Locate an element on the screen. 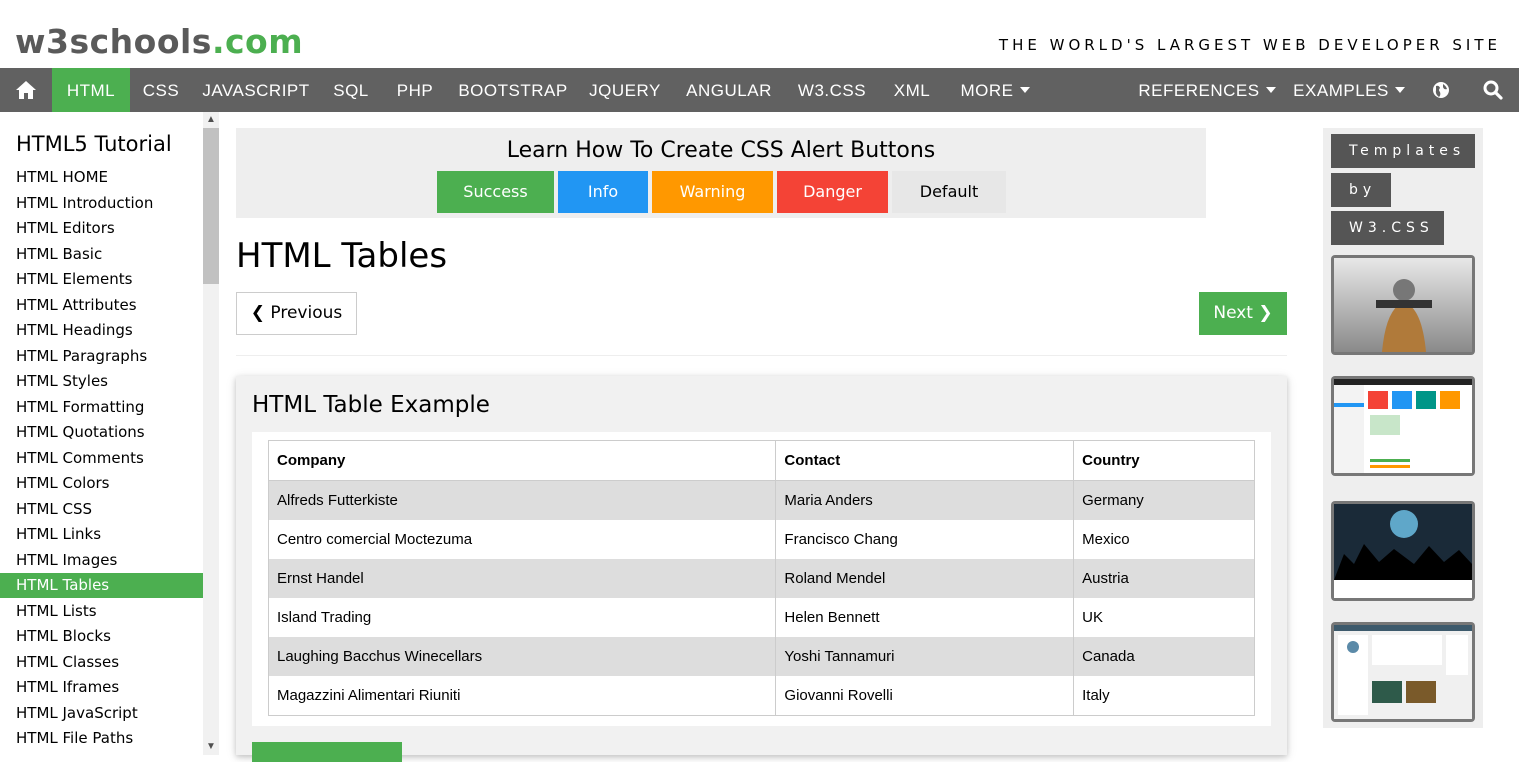  sidebar-item-html-paragraphs: HTML Paragraphs is located at coordinates (101, 356).